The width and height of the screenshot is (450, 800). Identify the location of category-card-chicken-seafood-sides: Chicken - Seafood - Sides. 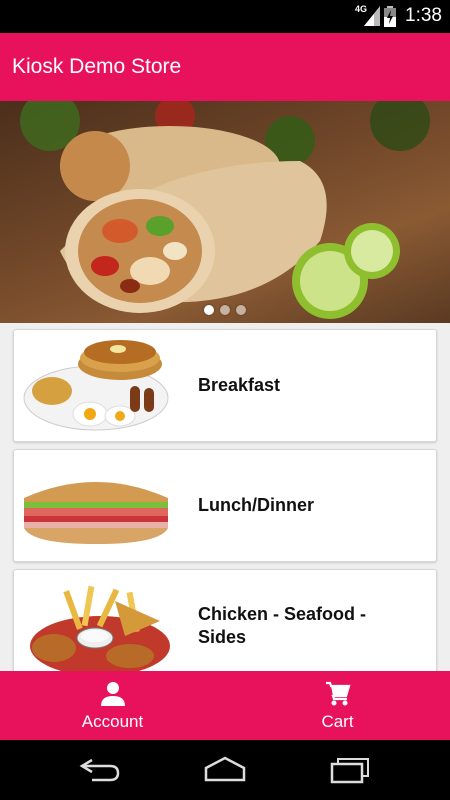
(225, 620).